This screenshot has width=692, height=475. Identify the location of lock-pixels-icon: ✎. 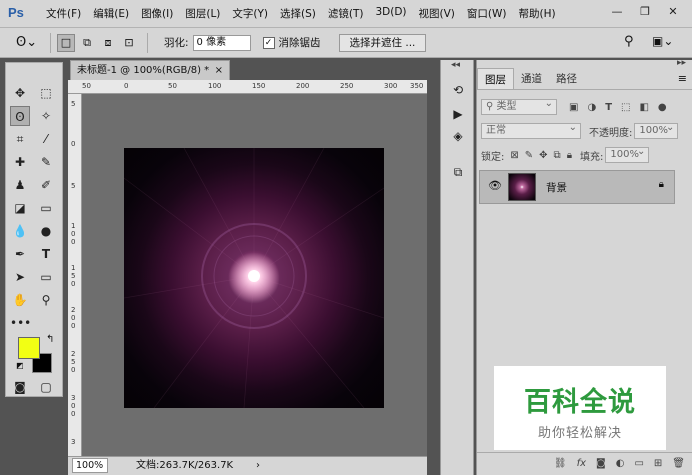
(529, 155).